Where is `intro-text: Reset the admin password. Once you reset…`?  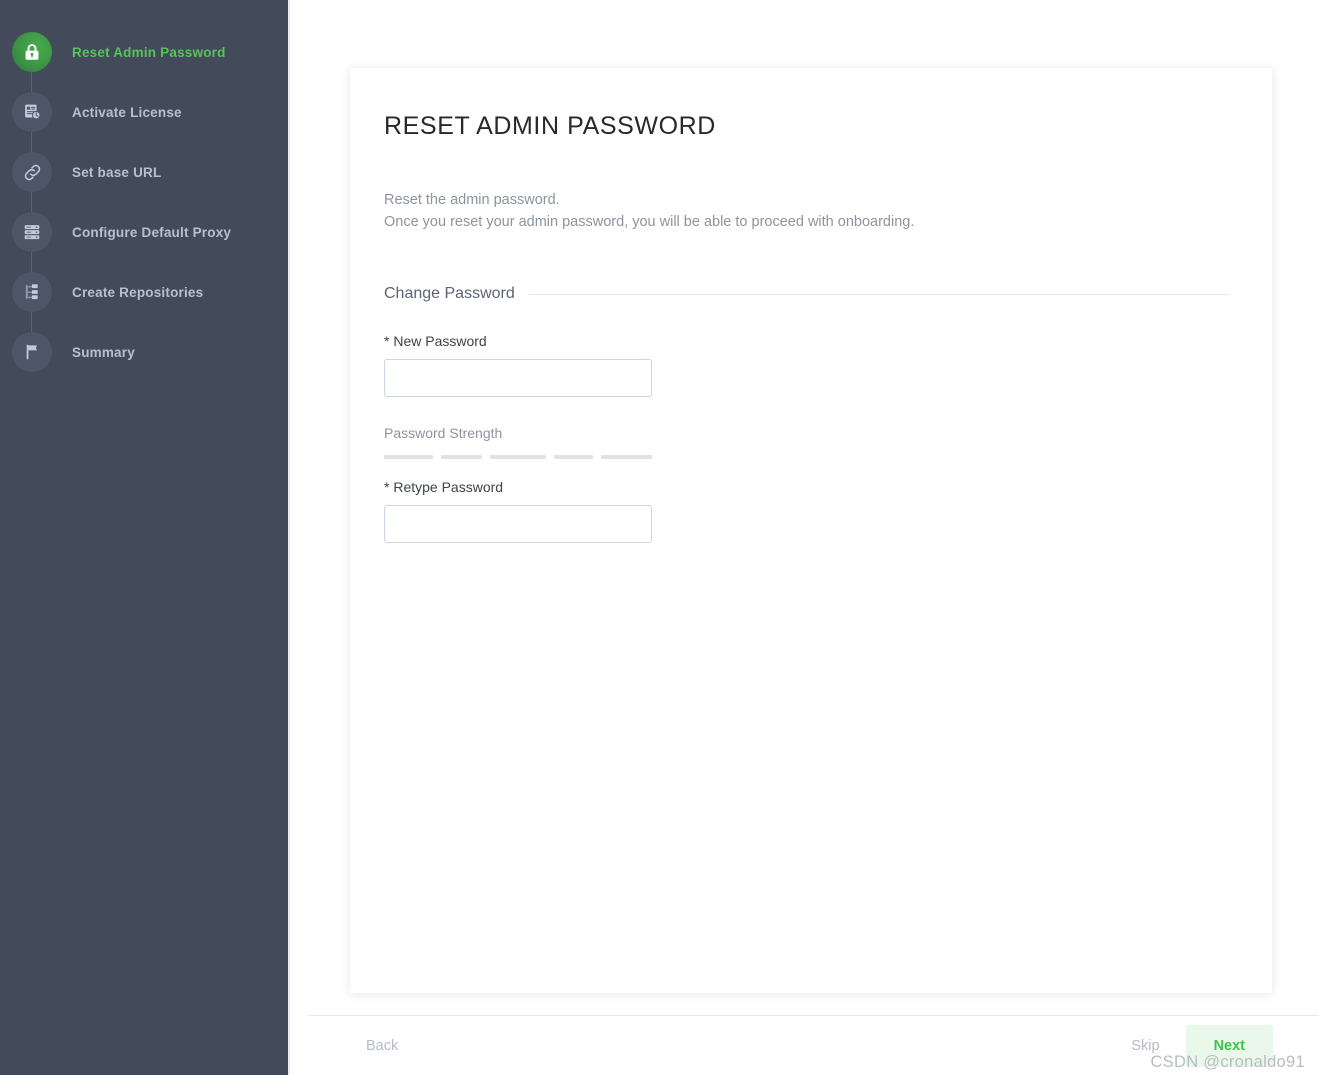
intro-text: Reset the admin password. Once you reset… is located at coordinates (807, 211).